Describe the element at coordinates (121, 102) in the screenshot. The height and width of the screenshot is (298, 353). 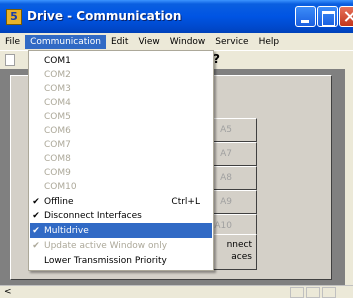
I see `menu-item-com4: COM4` at that location.